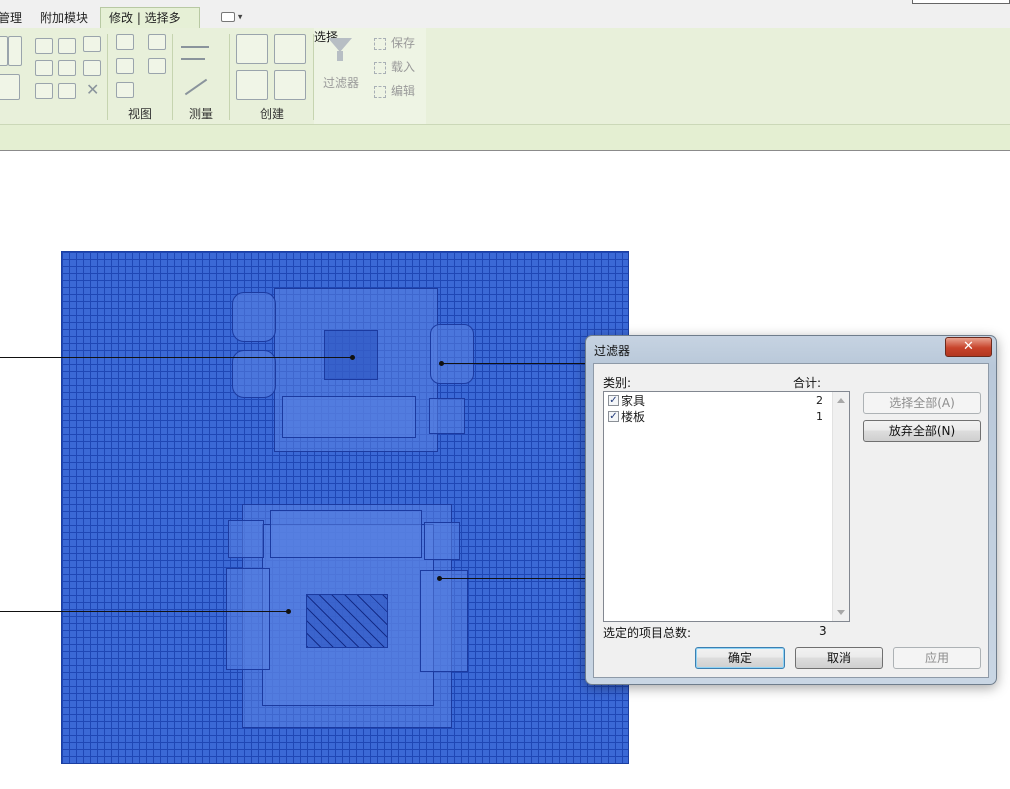 The height and width of the screenshot is (789, 1010). What do you see at coordinates (840, 506) in the screenshot?
I see `list-scrollbar` at bounding box center [840, 506].